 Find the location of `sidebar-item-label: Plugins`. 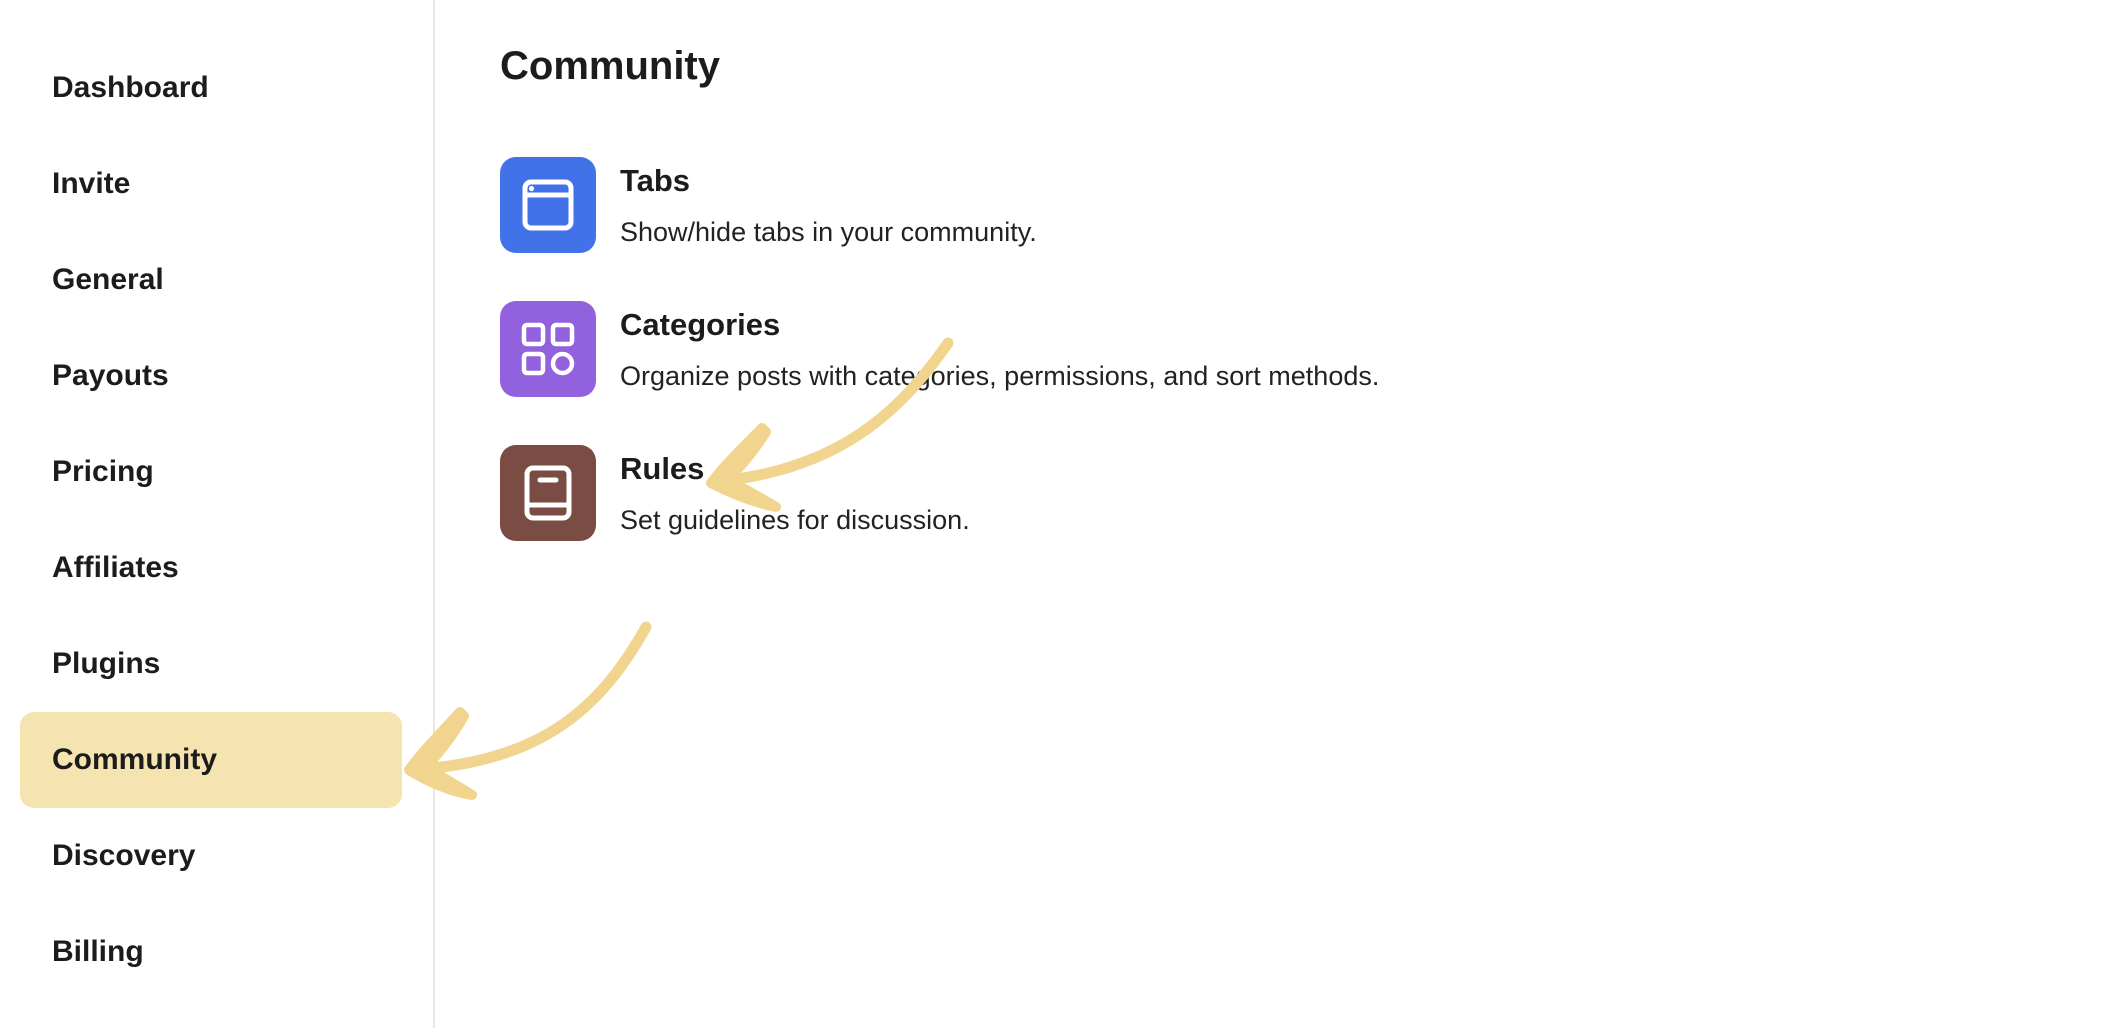

sidebar-item-label: Plugins is located at coordinates (106, 663).